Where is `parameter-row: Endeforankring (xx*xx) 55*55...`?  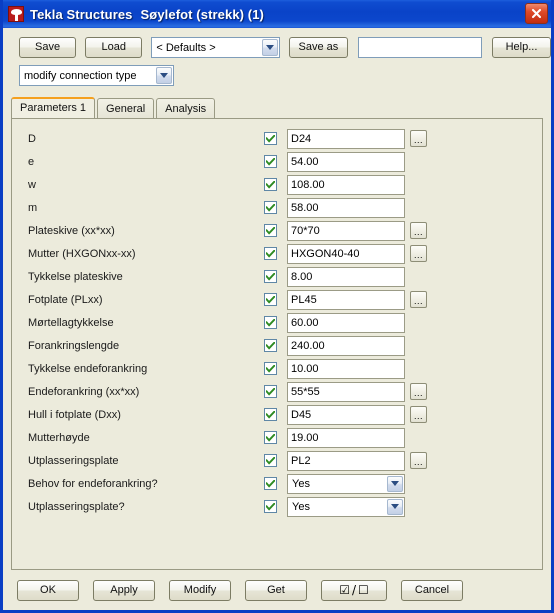 parameter-row: Endeforankring (xx*xx) 55*55... is located at coordinates (277, 391).